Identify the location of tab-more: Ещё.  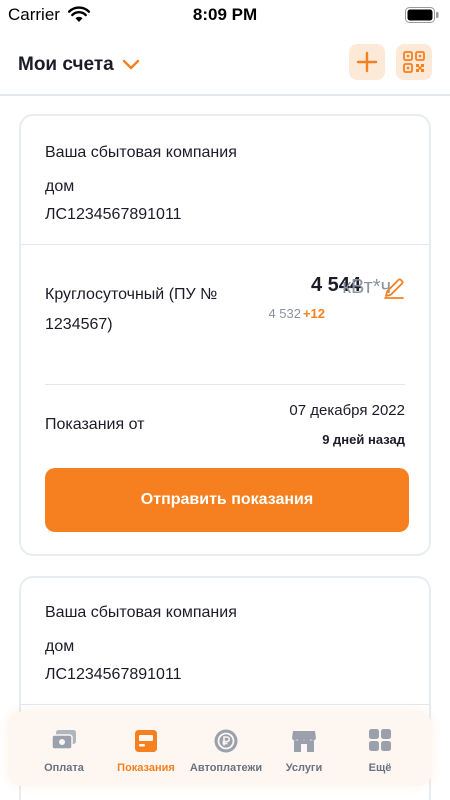
(380, 755).